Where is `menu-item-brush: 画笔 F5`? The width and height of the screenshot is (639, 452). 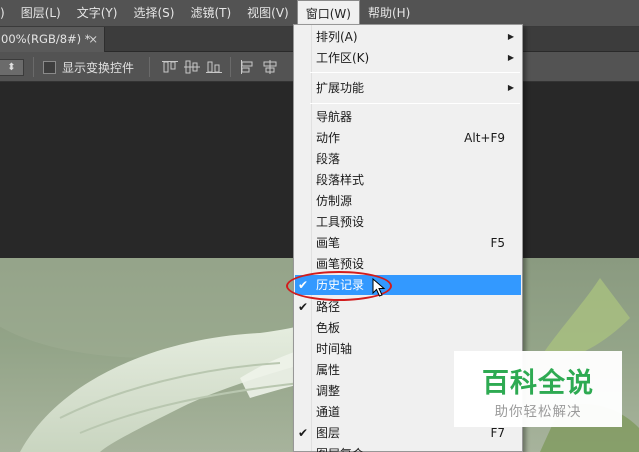 menu-item-brush: 画笔 F5 is located at coordinates (408, 243).